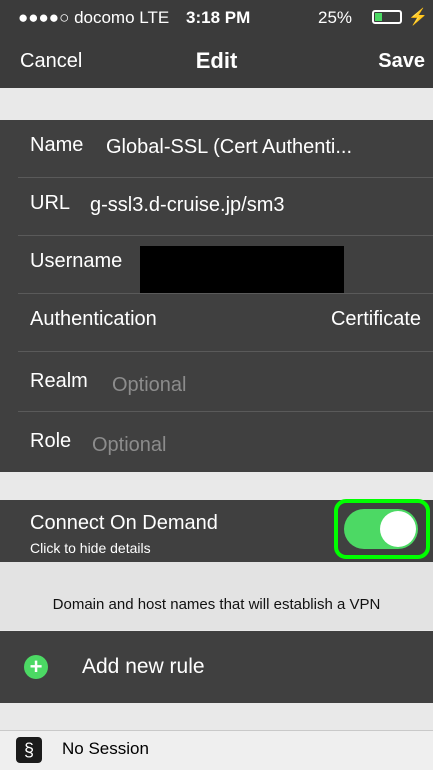 The width and height of the screenshot is (433, 770). What do you see at coordinates (129, 445) in the screenshot?
I see `role-input: Optional` at bounding box center [129, 445].